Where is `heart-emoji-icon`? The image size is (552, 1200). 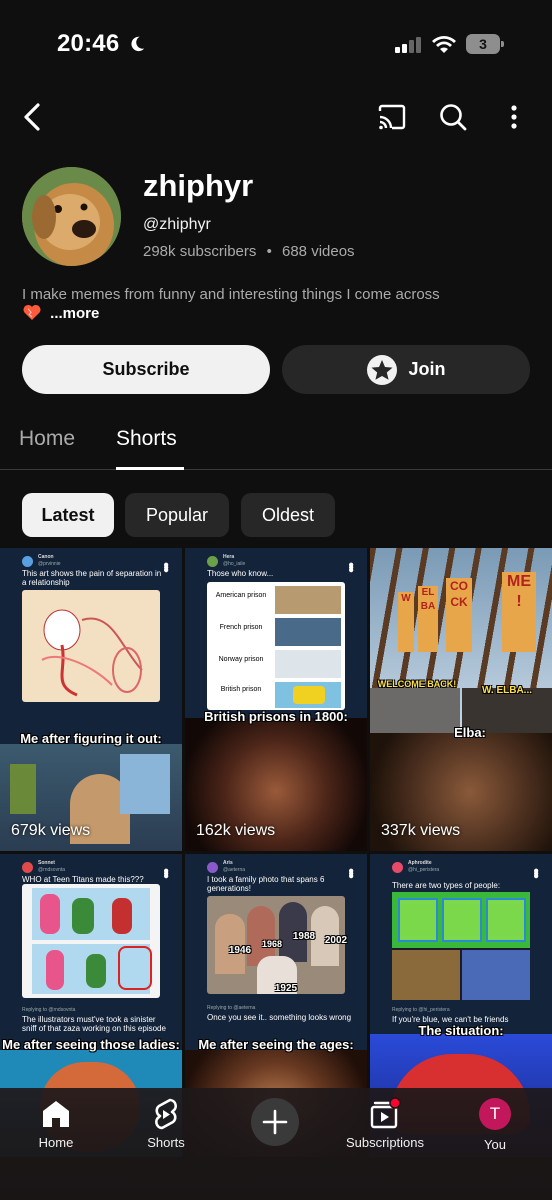 heart-emoji-icon is located at coordinates (32, 312).